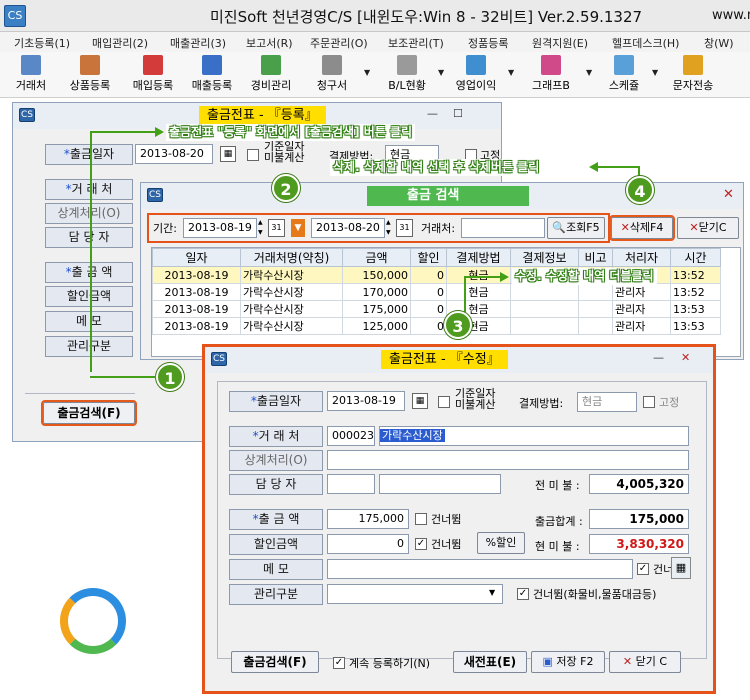  I want to click on edit-amount-label: 출 금 액, so click(276, 519).